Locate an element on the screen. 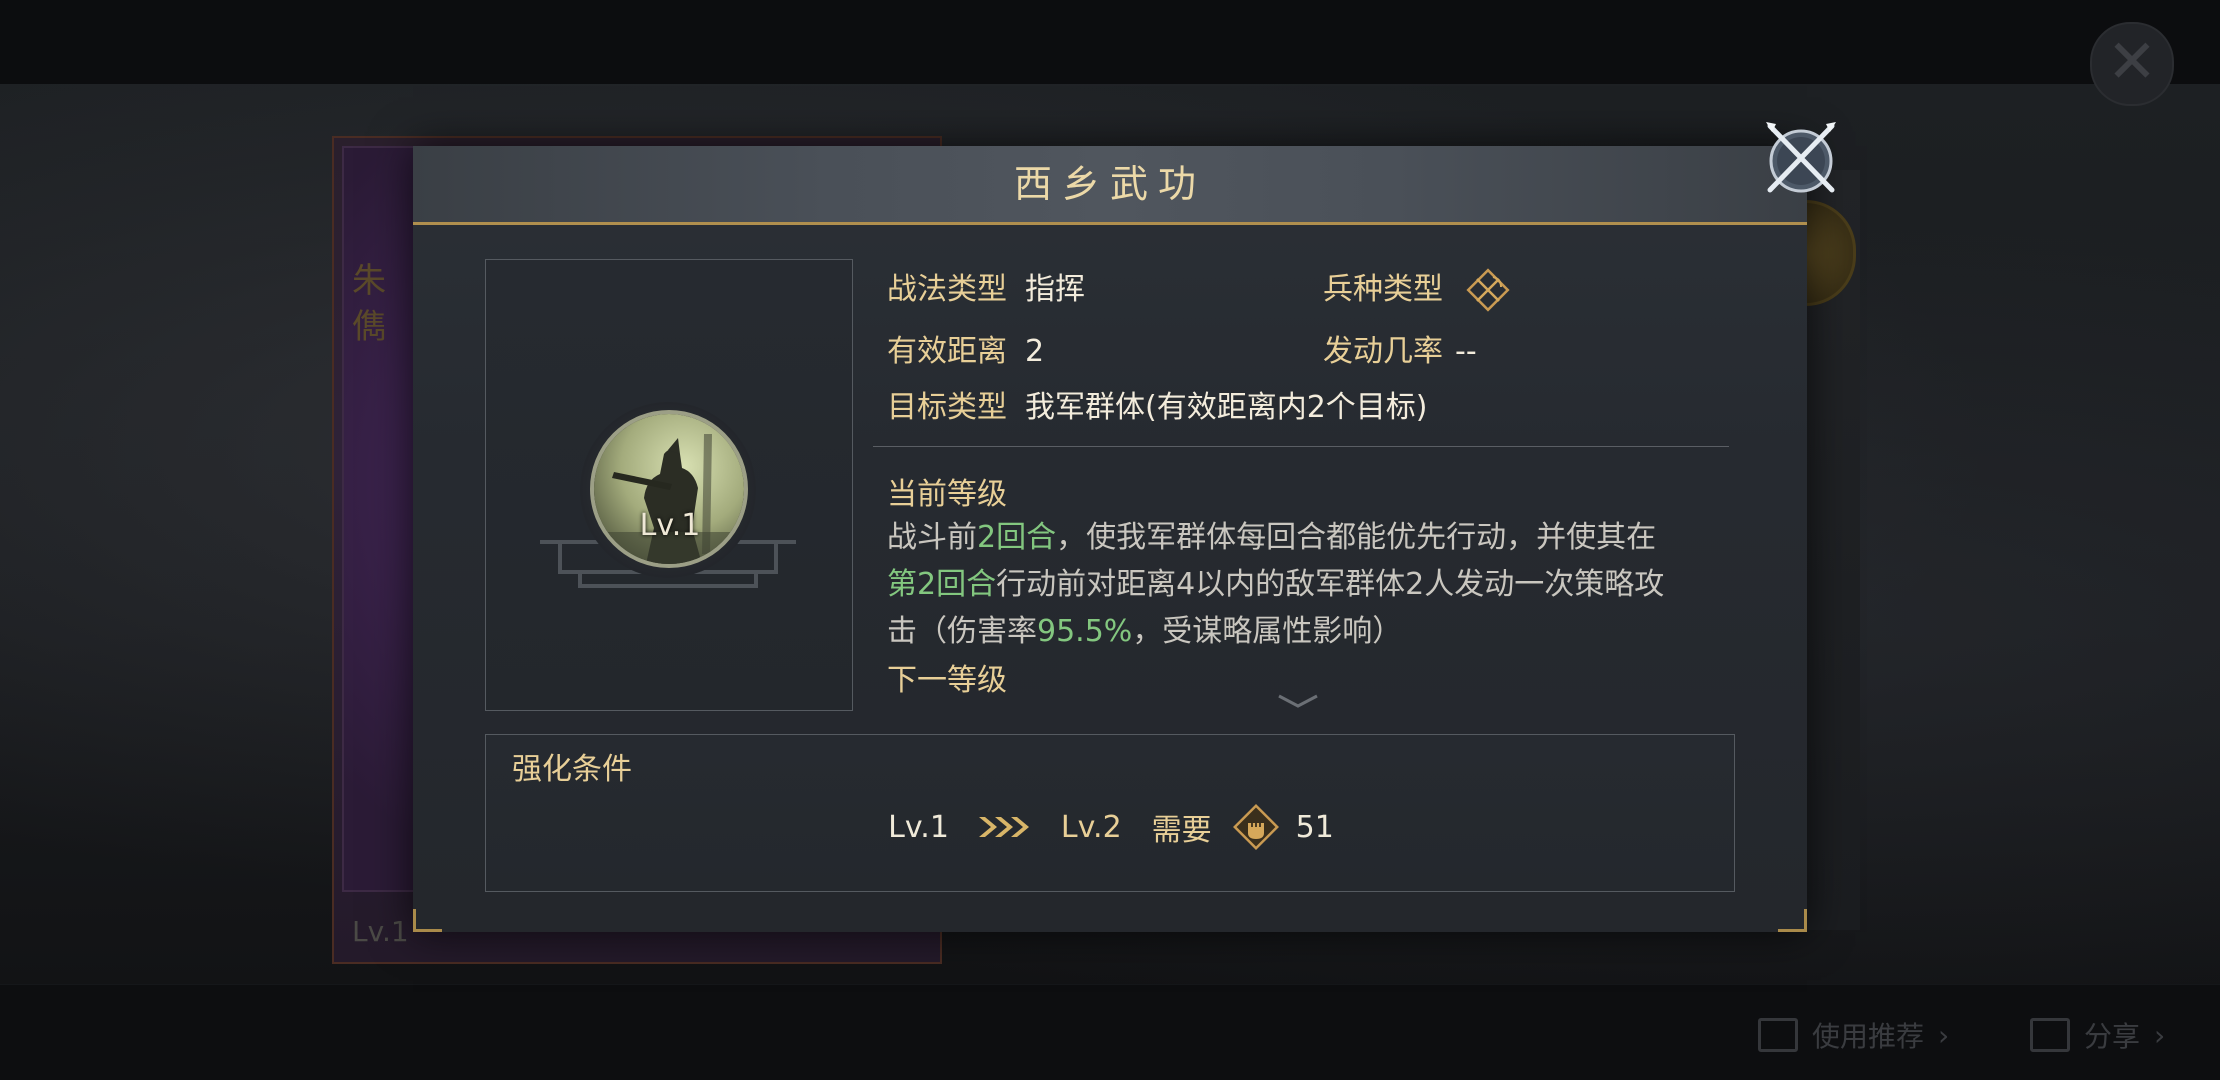 The width and height of the screenshot is (2220, 1080). tactic-type-row: 战法类型 指挥 is located at coordinates (986, 290).